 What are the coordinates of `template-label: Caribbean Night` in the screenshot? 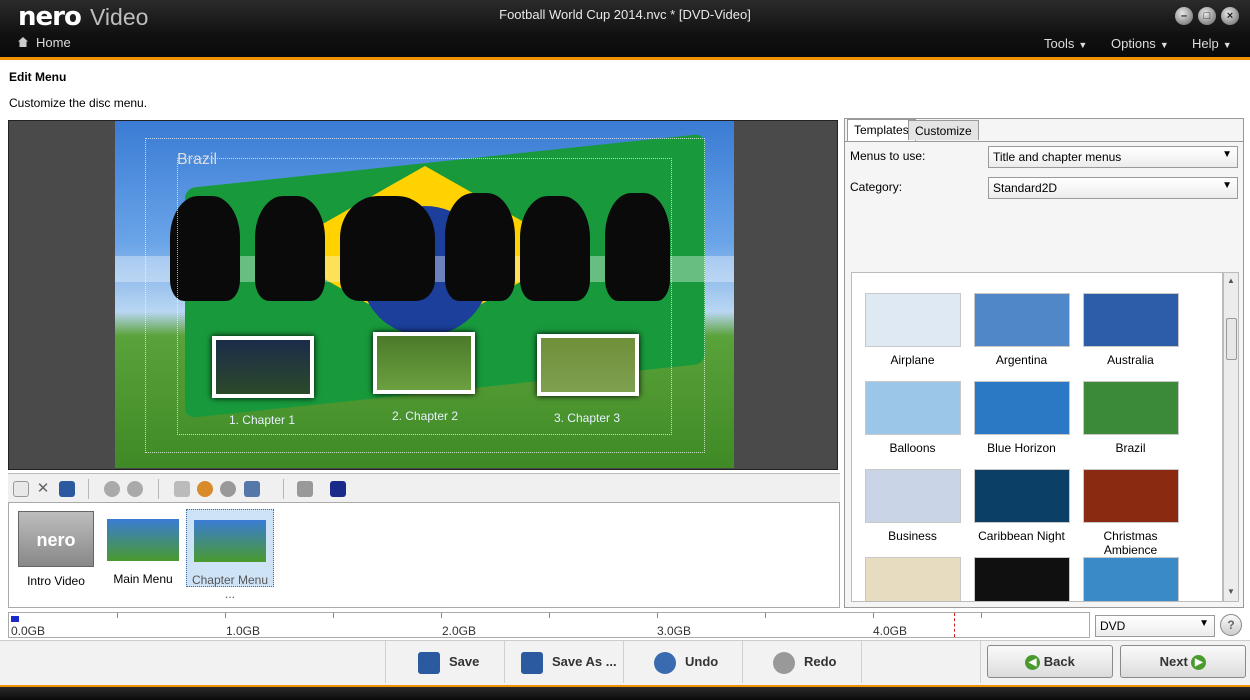 It's located at (1021, 536).